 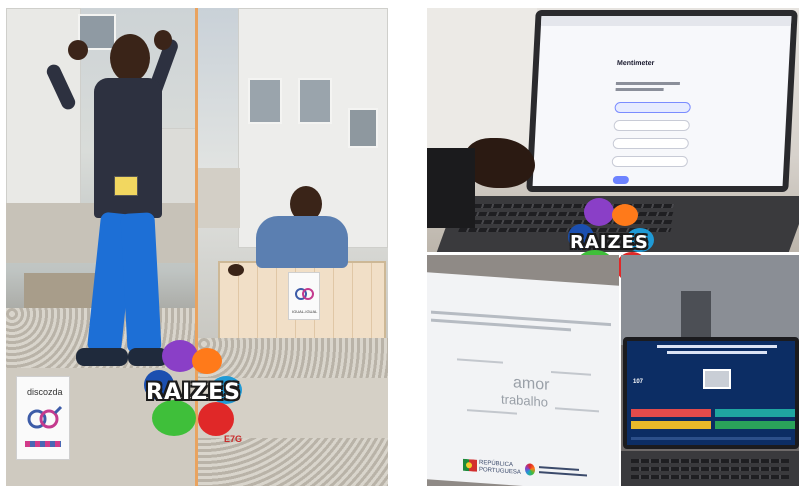 What do you see at coordinates (163, 40) in the screenshot?
I see `thumbs-up-hand-right` at bounding box center [163, 40].